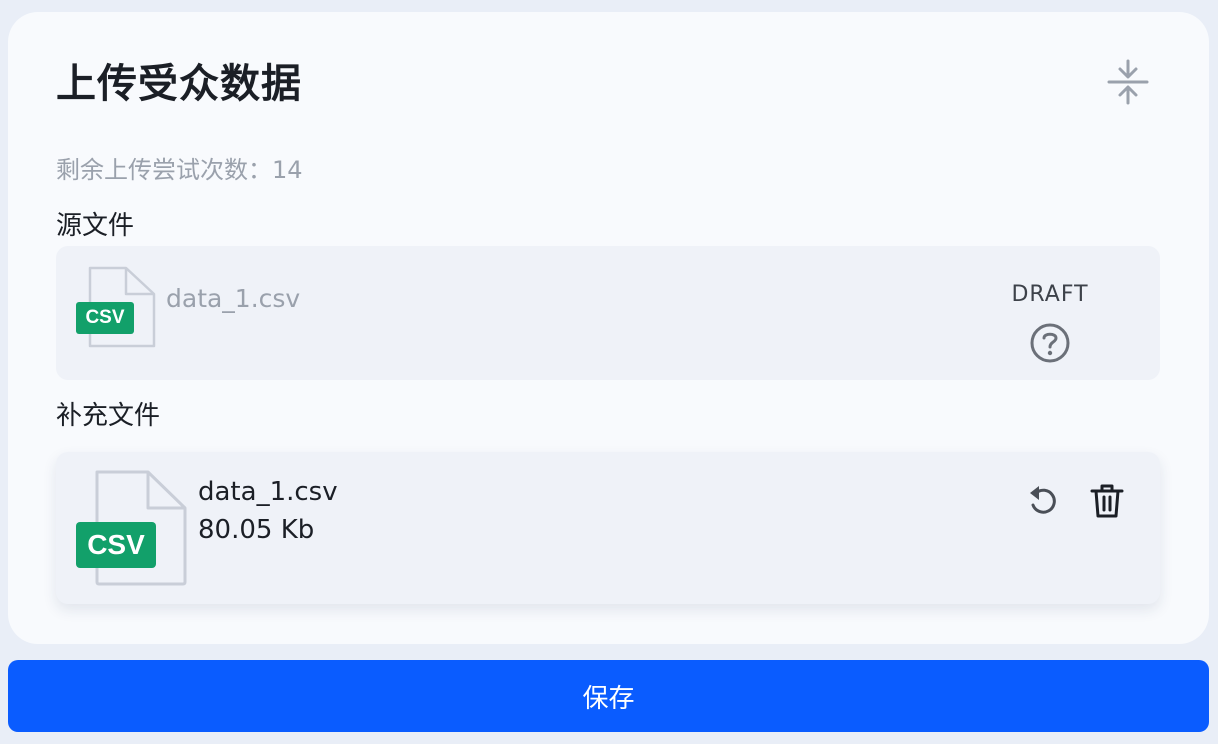 The height and width of the screenshot is (744, 1218). What do you see at coordinates (268, 492) in the screenshot?
I see `supplementary-file-name: data_1.csv` at bounding box center [268, 492].